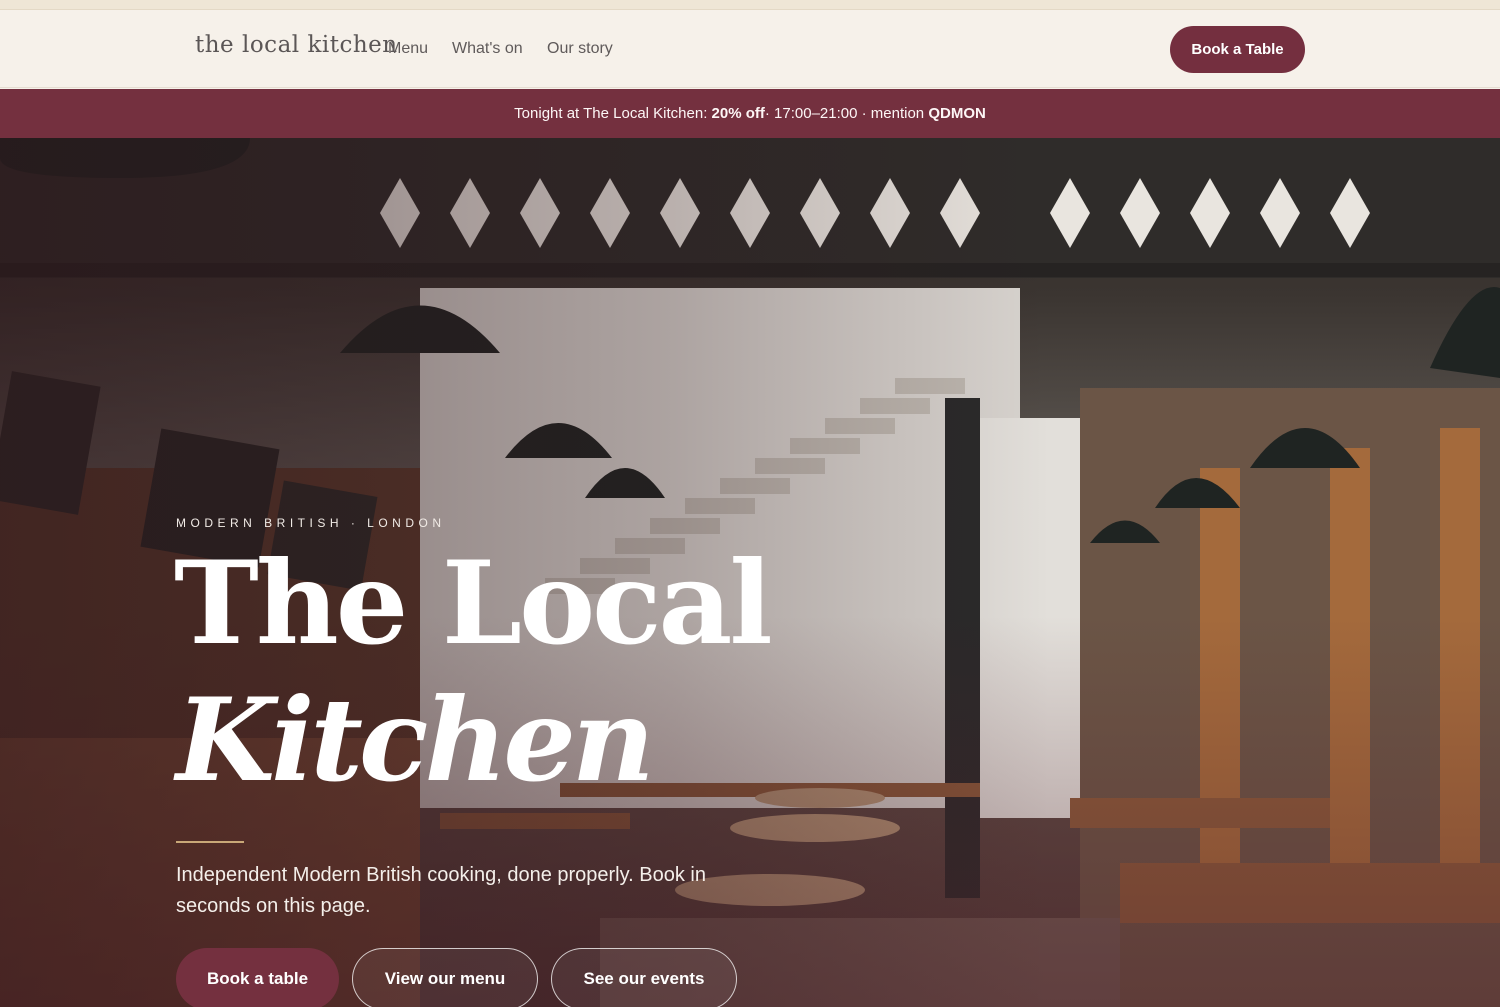 Image resolution: width=1500 pixels, height=1007 pixels. Describe the element at coordinates (408, 49) in the screenshot. I see `nav-link-menu: Menu` at that location.